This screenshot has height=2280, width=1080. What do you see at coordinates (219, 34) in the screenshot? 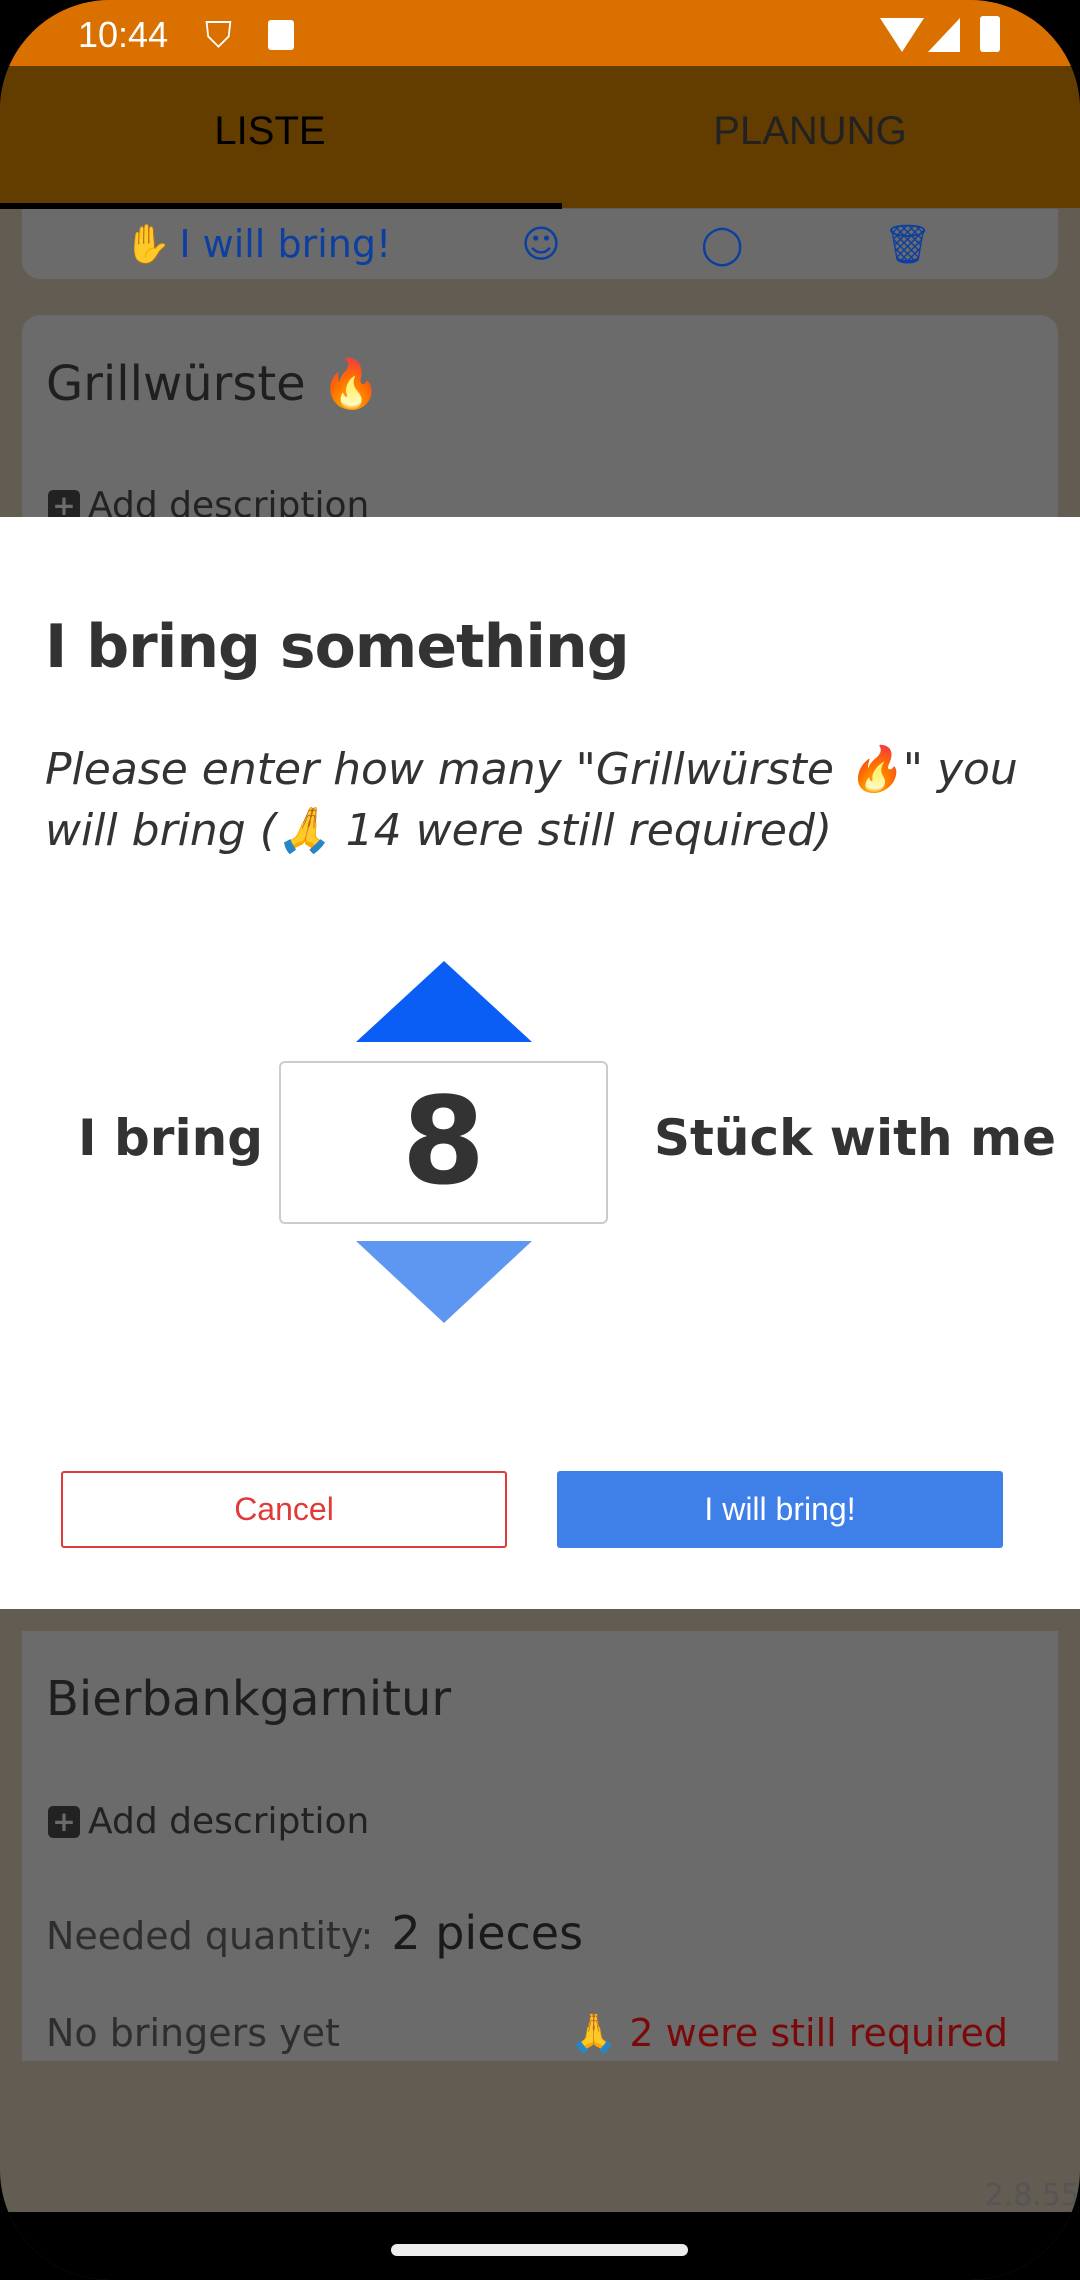
I see `shield-icon: ⛉` at bounding box center [219, 34].